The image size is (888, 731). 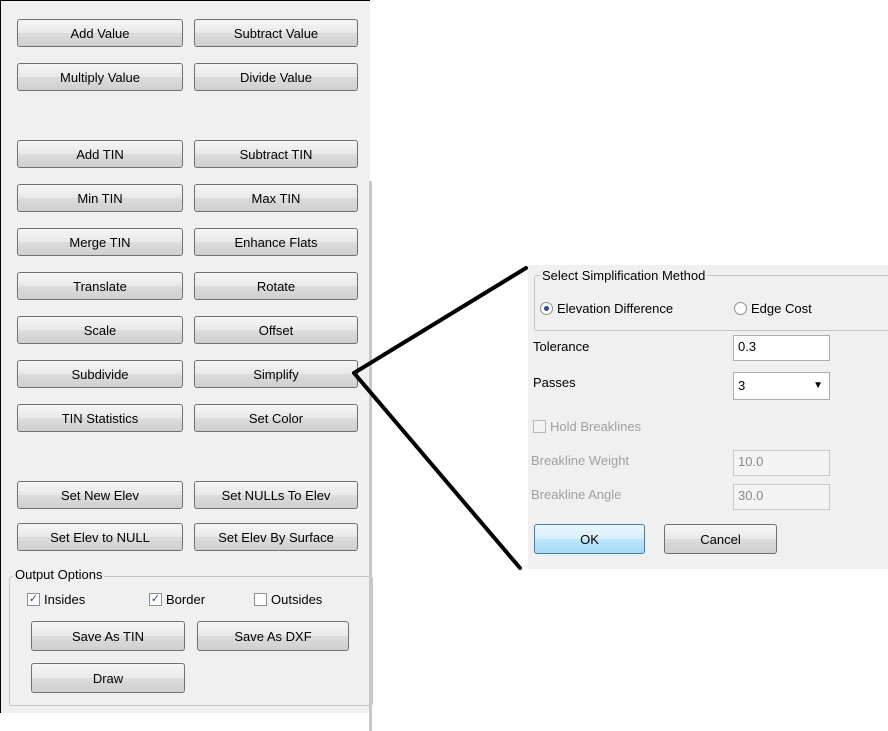 I want to click on hold-breaklines-box, so click(x=539, y=426).